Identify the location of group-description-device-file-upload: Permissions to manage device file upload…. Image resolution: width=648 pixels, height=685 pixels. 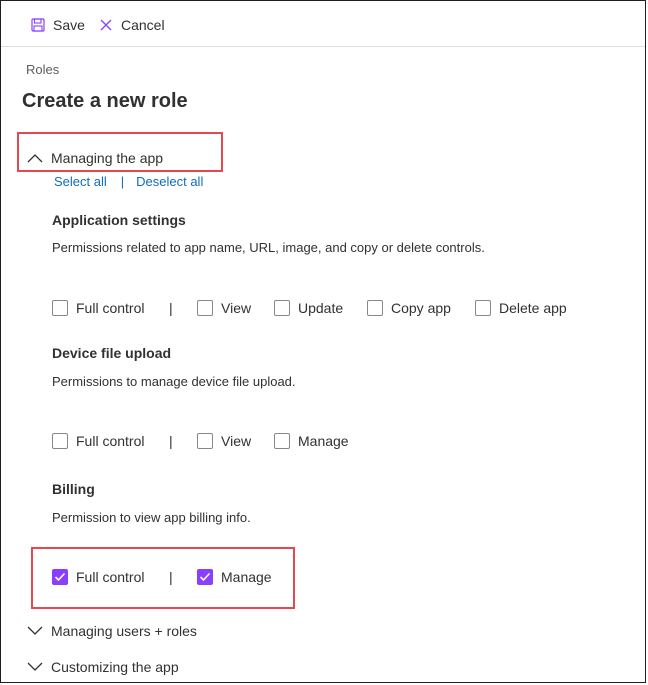
(174, 381).